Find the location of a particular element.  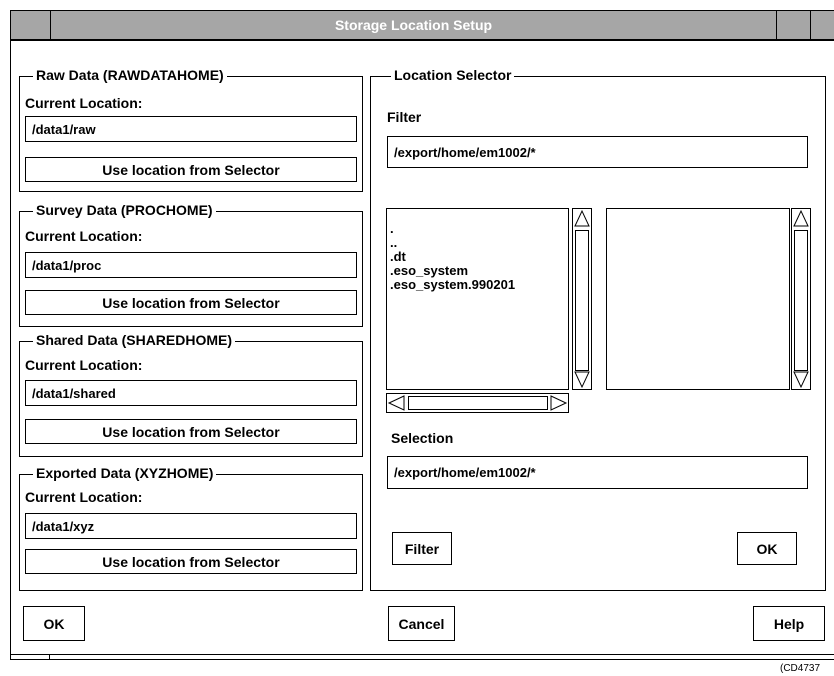

raw-data-title: Raw Data (RAWDATAHOME) is located at coordinates (130, 75).